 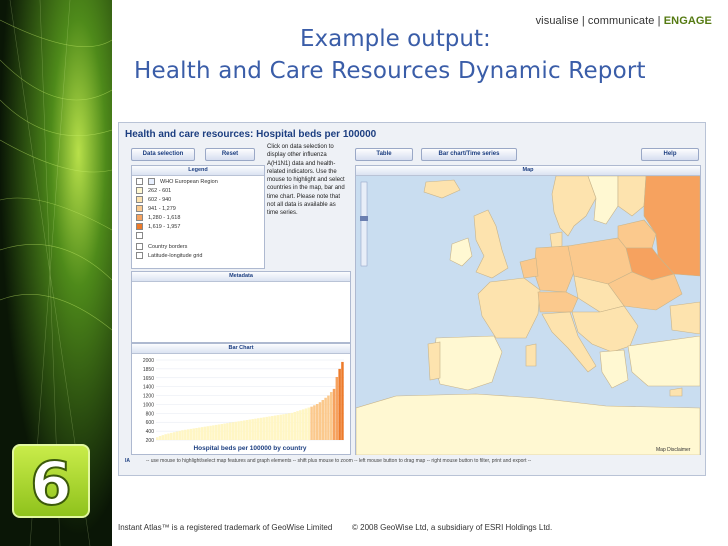 I want to click on legend-class-row: 262 - 601, so click(x=153, y=190).